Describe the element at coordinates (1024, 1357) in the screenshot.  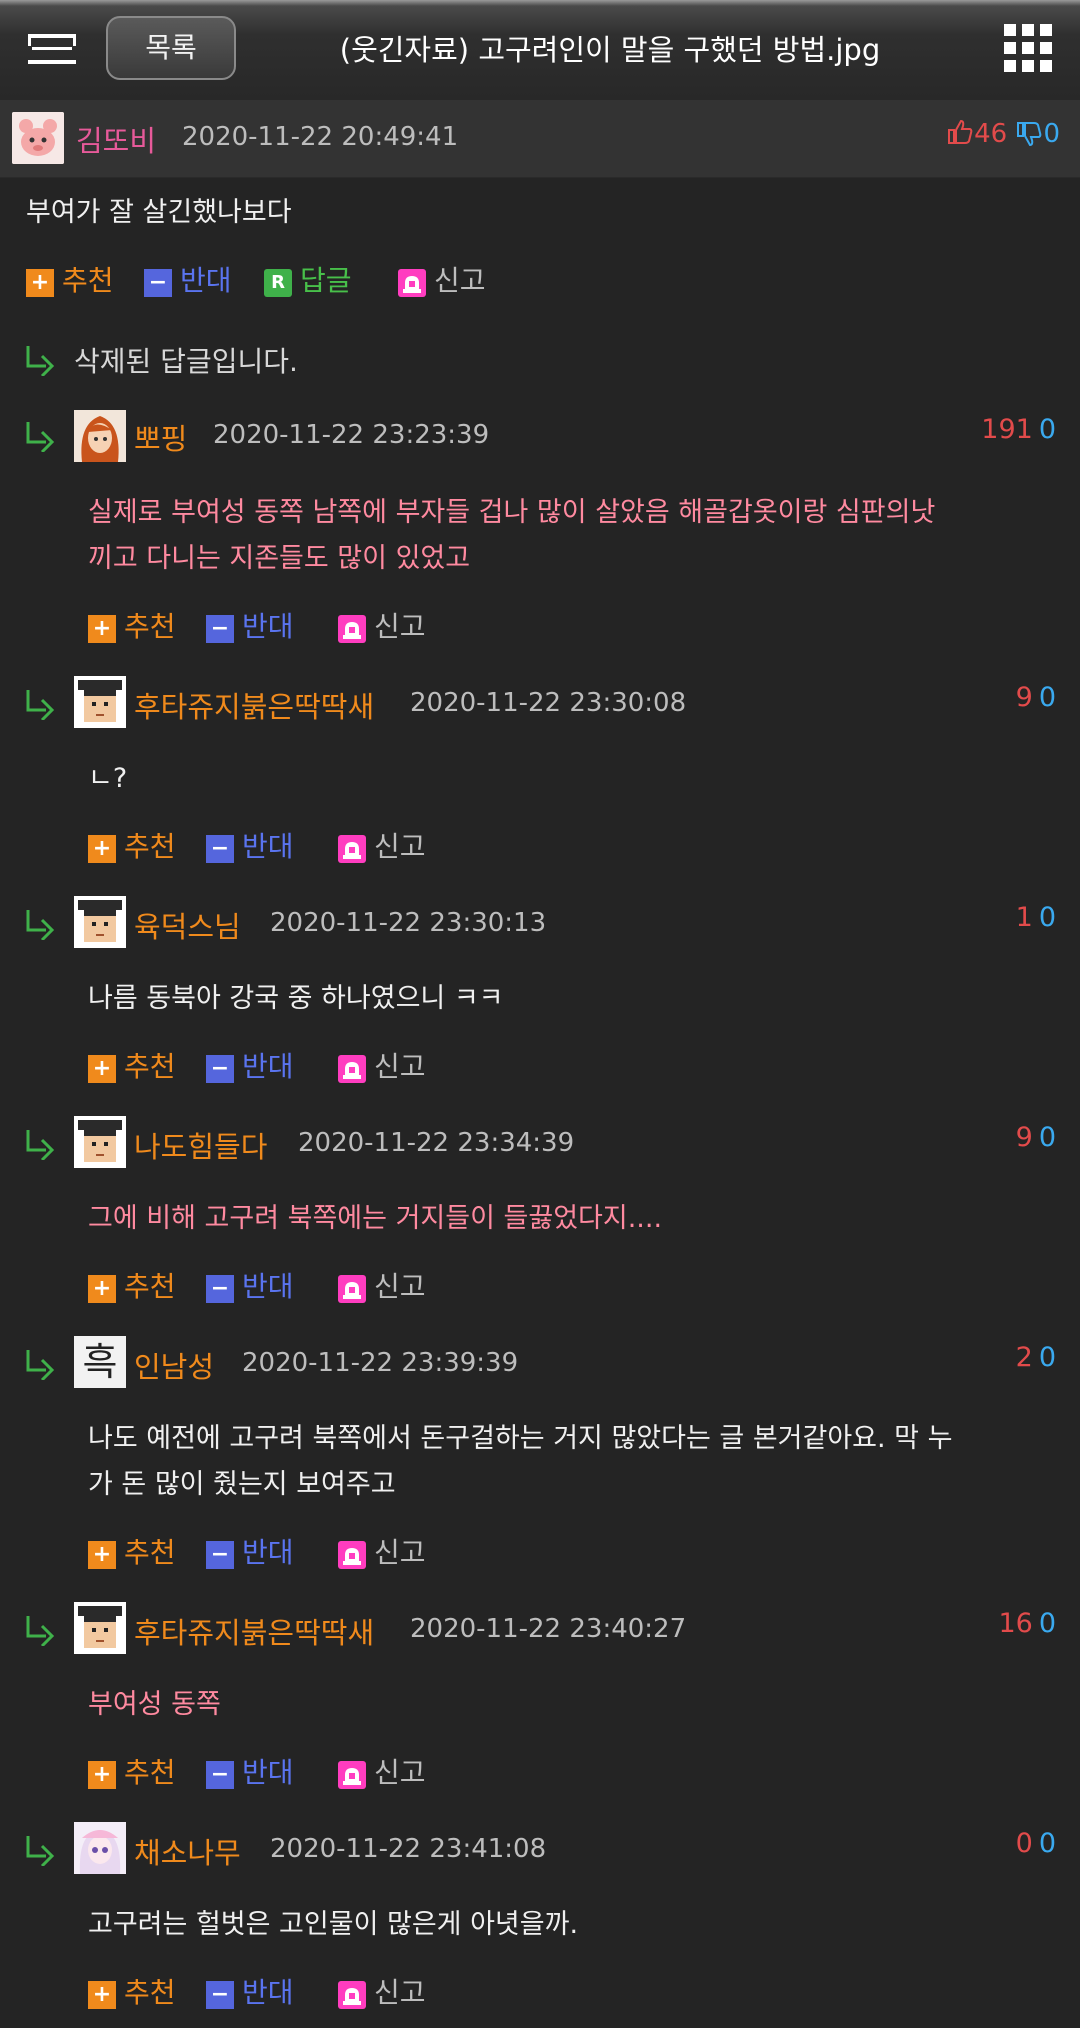
I see `upvote-count: 2` at that location.